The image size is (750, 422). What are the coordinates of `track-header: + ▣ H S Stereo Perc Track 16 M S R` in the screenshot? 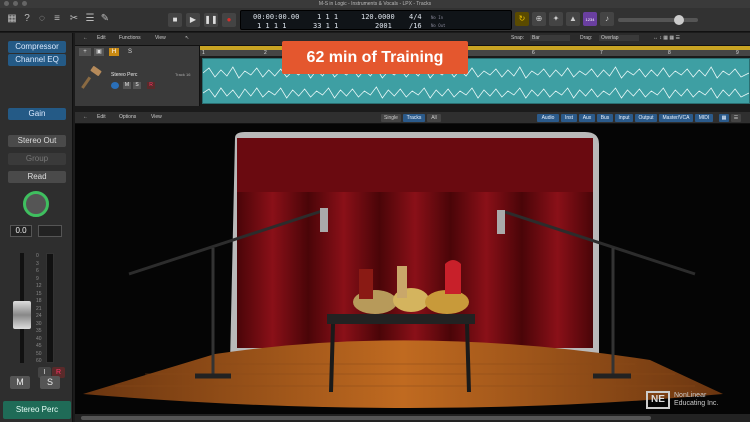 It's located at (137, 76).